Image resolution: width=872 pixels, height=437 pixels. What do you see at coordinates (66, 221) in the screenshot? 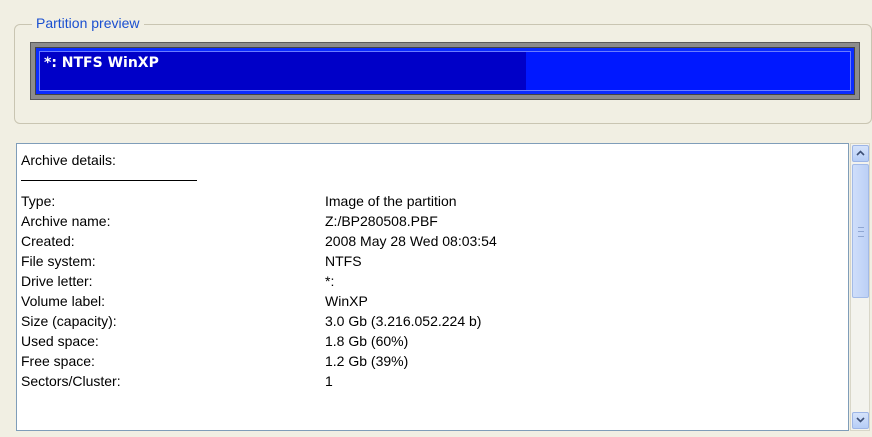
I see `detail-key: Archive name:` at bounding box center [66, 221].